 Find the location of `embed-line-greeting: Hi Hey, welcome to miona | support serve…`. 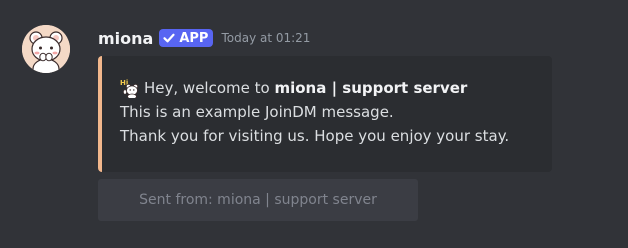

embed-line-greeting: Hi Hey, welcome to miona | support serve… is located at coordinates (314, 88).